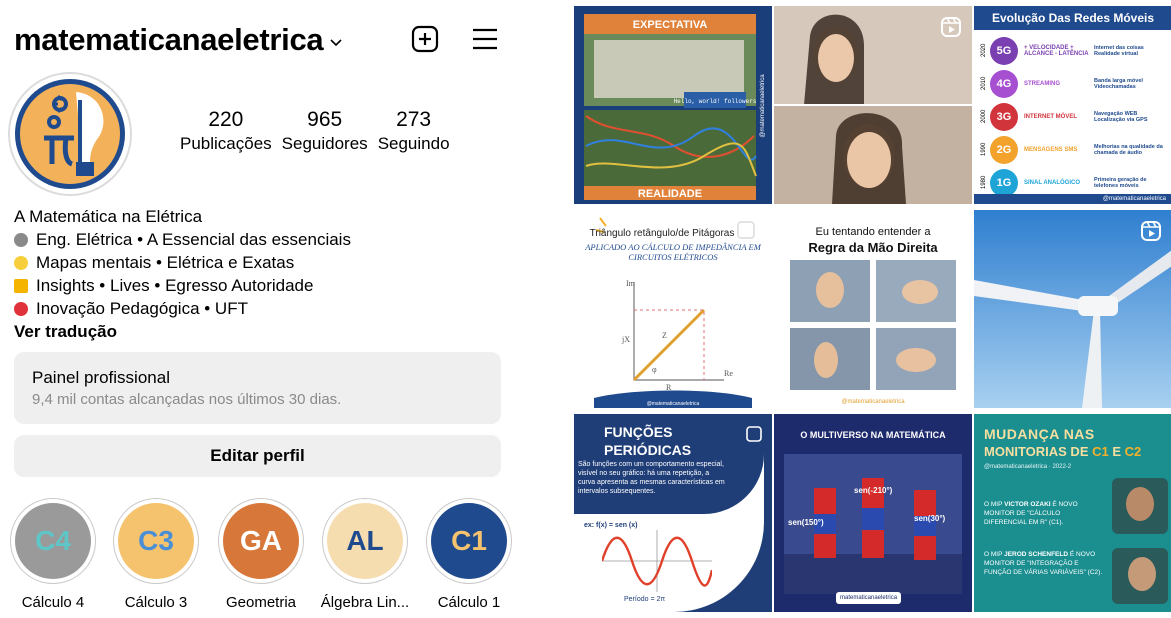  I want to click on post-line-2: Regra da Mão Direita, so click(873, 247).